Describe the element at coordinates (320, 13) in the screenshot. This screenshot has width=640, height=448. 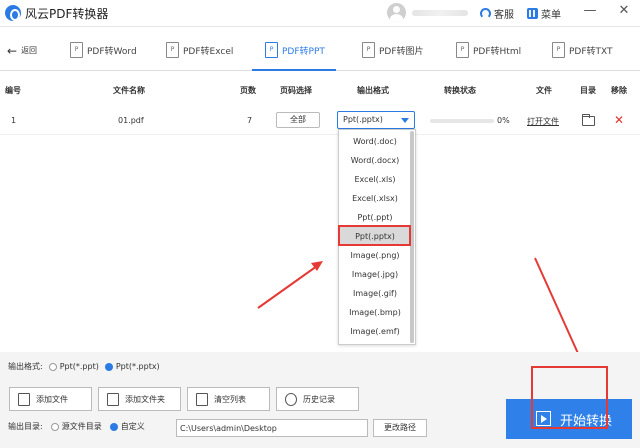
I see `title-bar: 风云PDF转换器 客服 菜单 — ✕` at that location.